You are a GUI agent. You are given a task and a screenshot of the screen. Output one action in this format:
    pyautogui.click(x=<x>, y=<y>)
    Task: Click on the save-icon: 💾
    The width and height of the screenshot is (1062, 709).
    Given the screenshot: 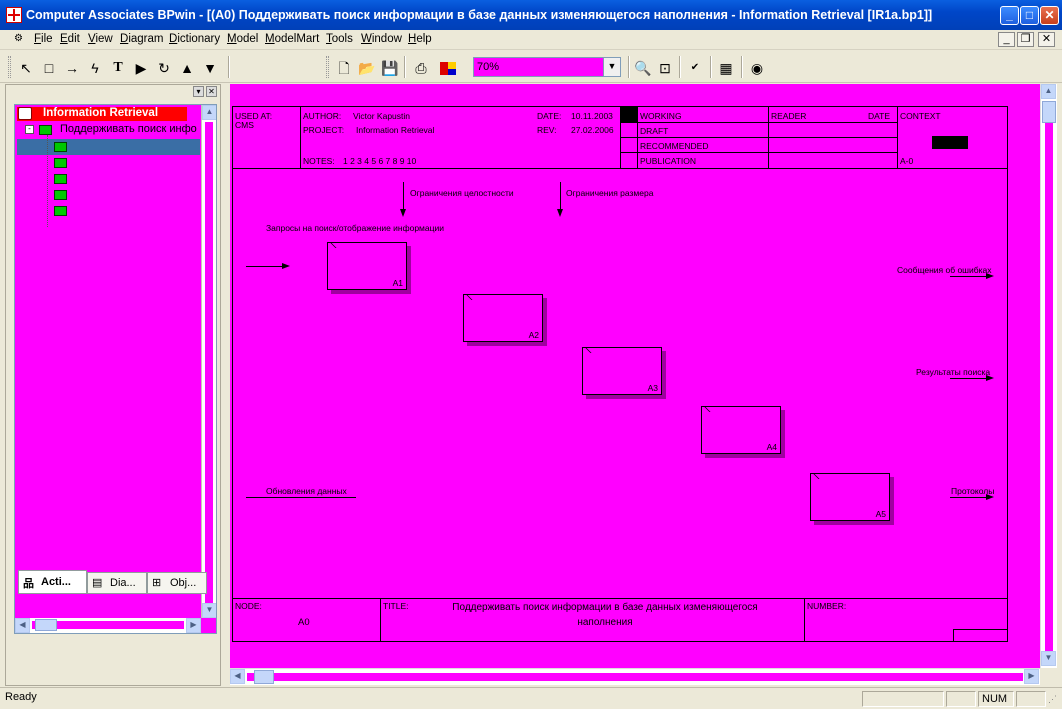 What is the action you would take?
    pyautogui.click(x=390, y=68)
    